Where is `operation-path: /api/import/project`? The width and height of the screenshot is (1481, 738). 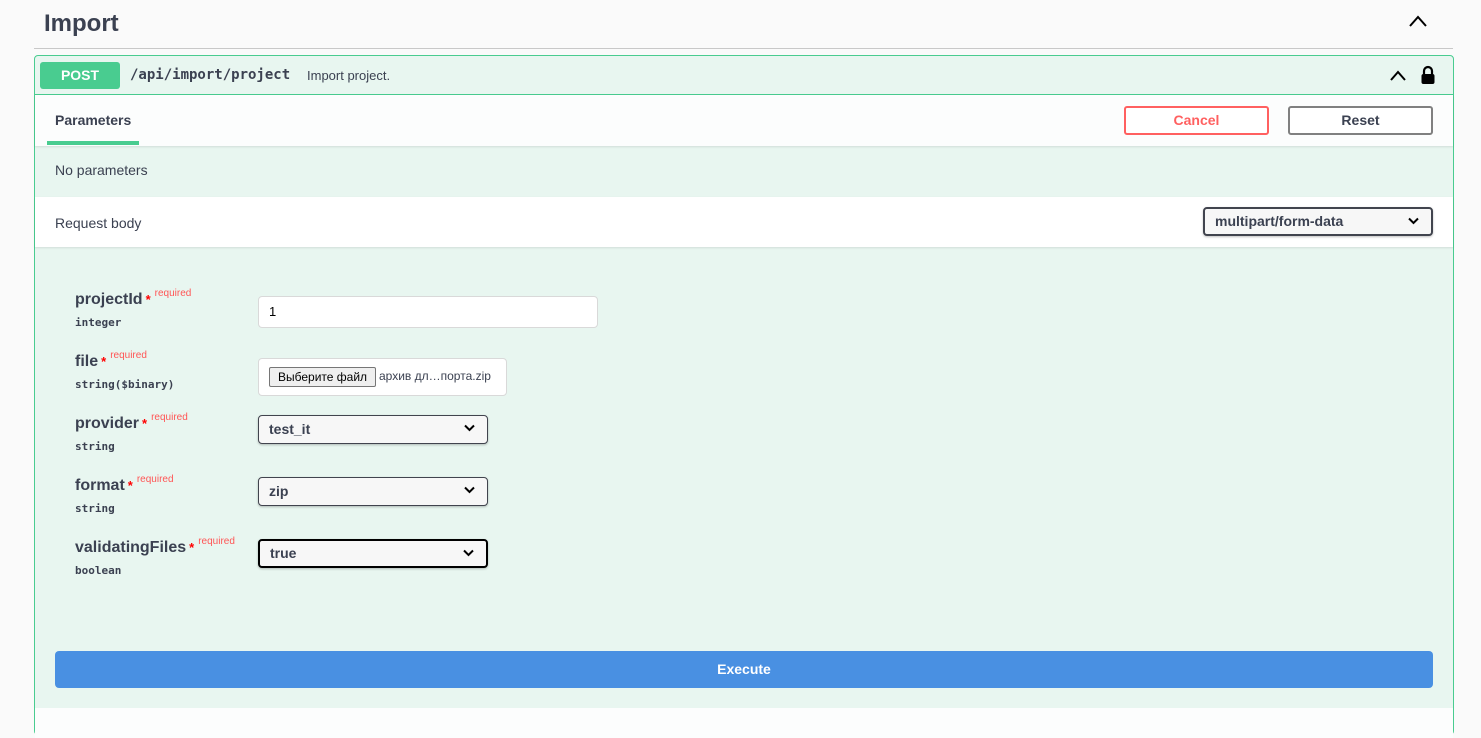
operation-path: /api/import/project is located at coordinates (210, 75).